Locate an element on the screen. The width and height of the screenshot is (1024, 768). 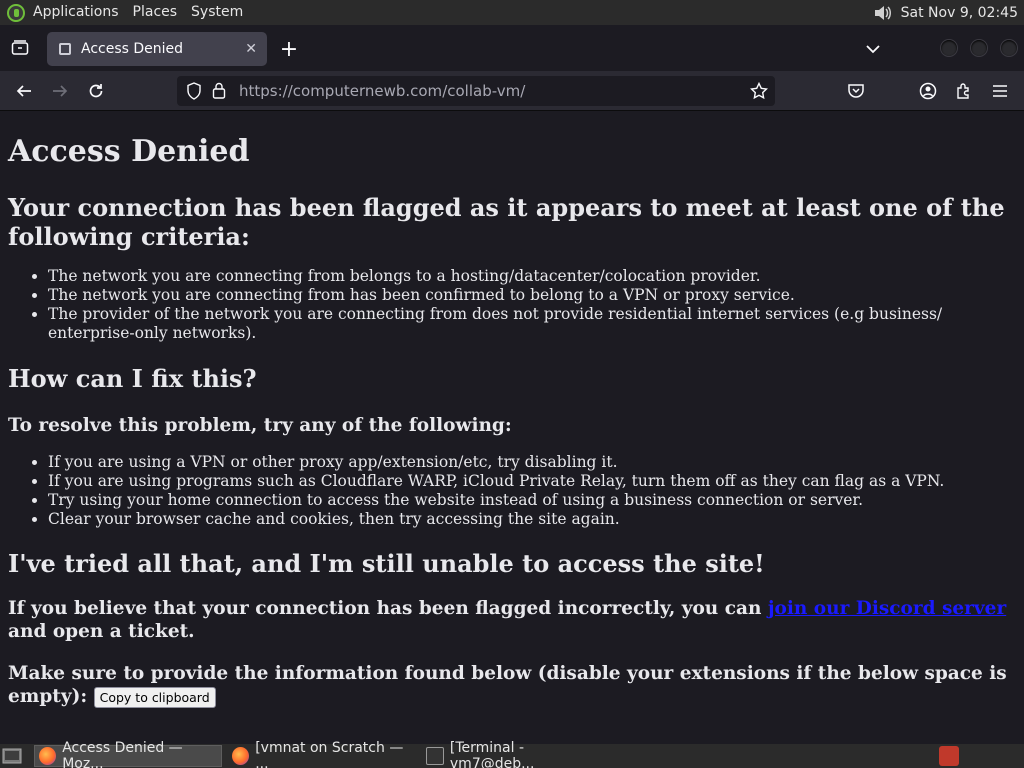
back-arrow-icon is located at coordinates (24, 91).